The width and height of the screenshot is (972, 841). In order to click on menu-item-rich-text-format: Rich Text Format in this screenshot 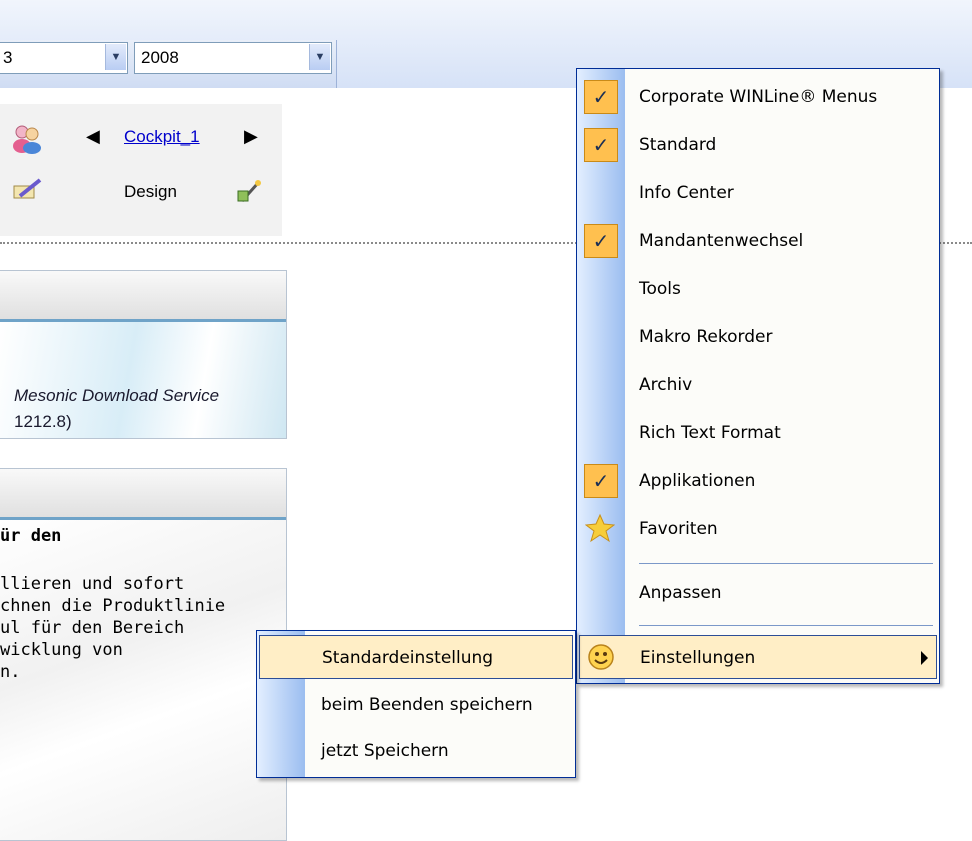, I will do `click(758, 433)`.